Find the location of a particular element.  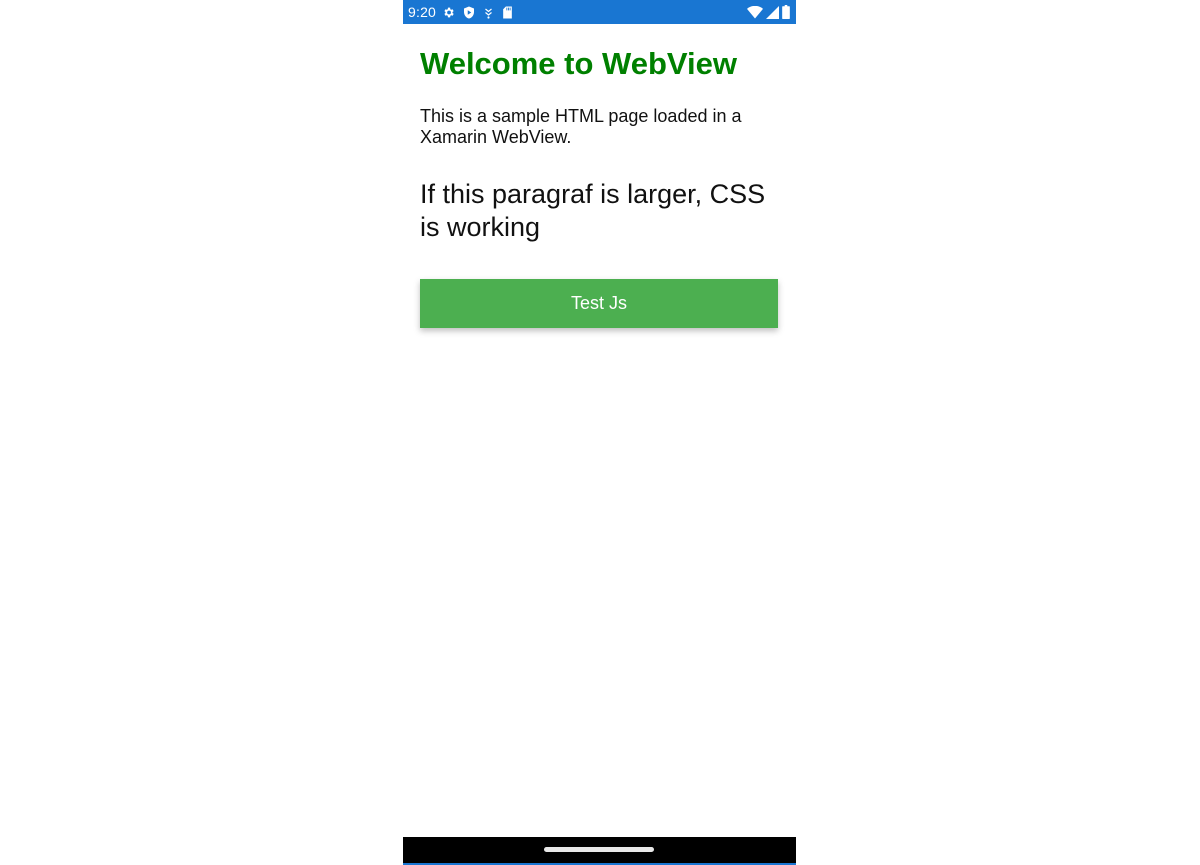

usb-debug-icon is located at coordinates (488, 12).